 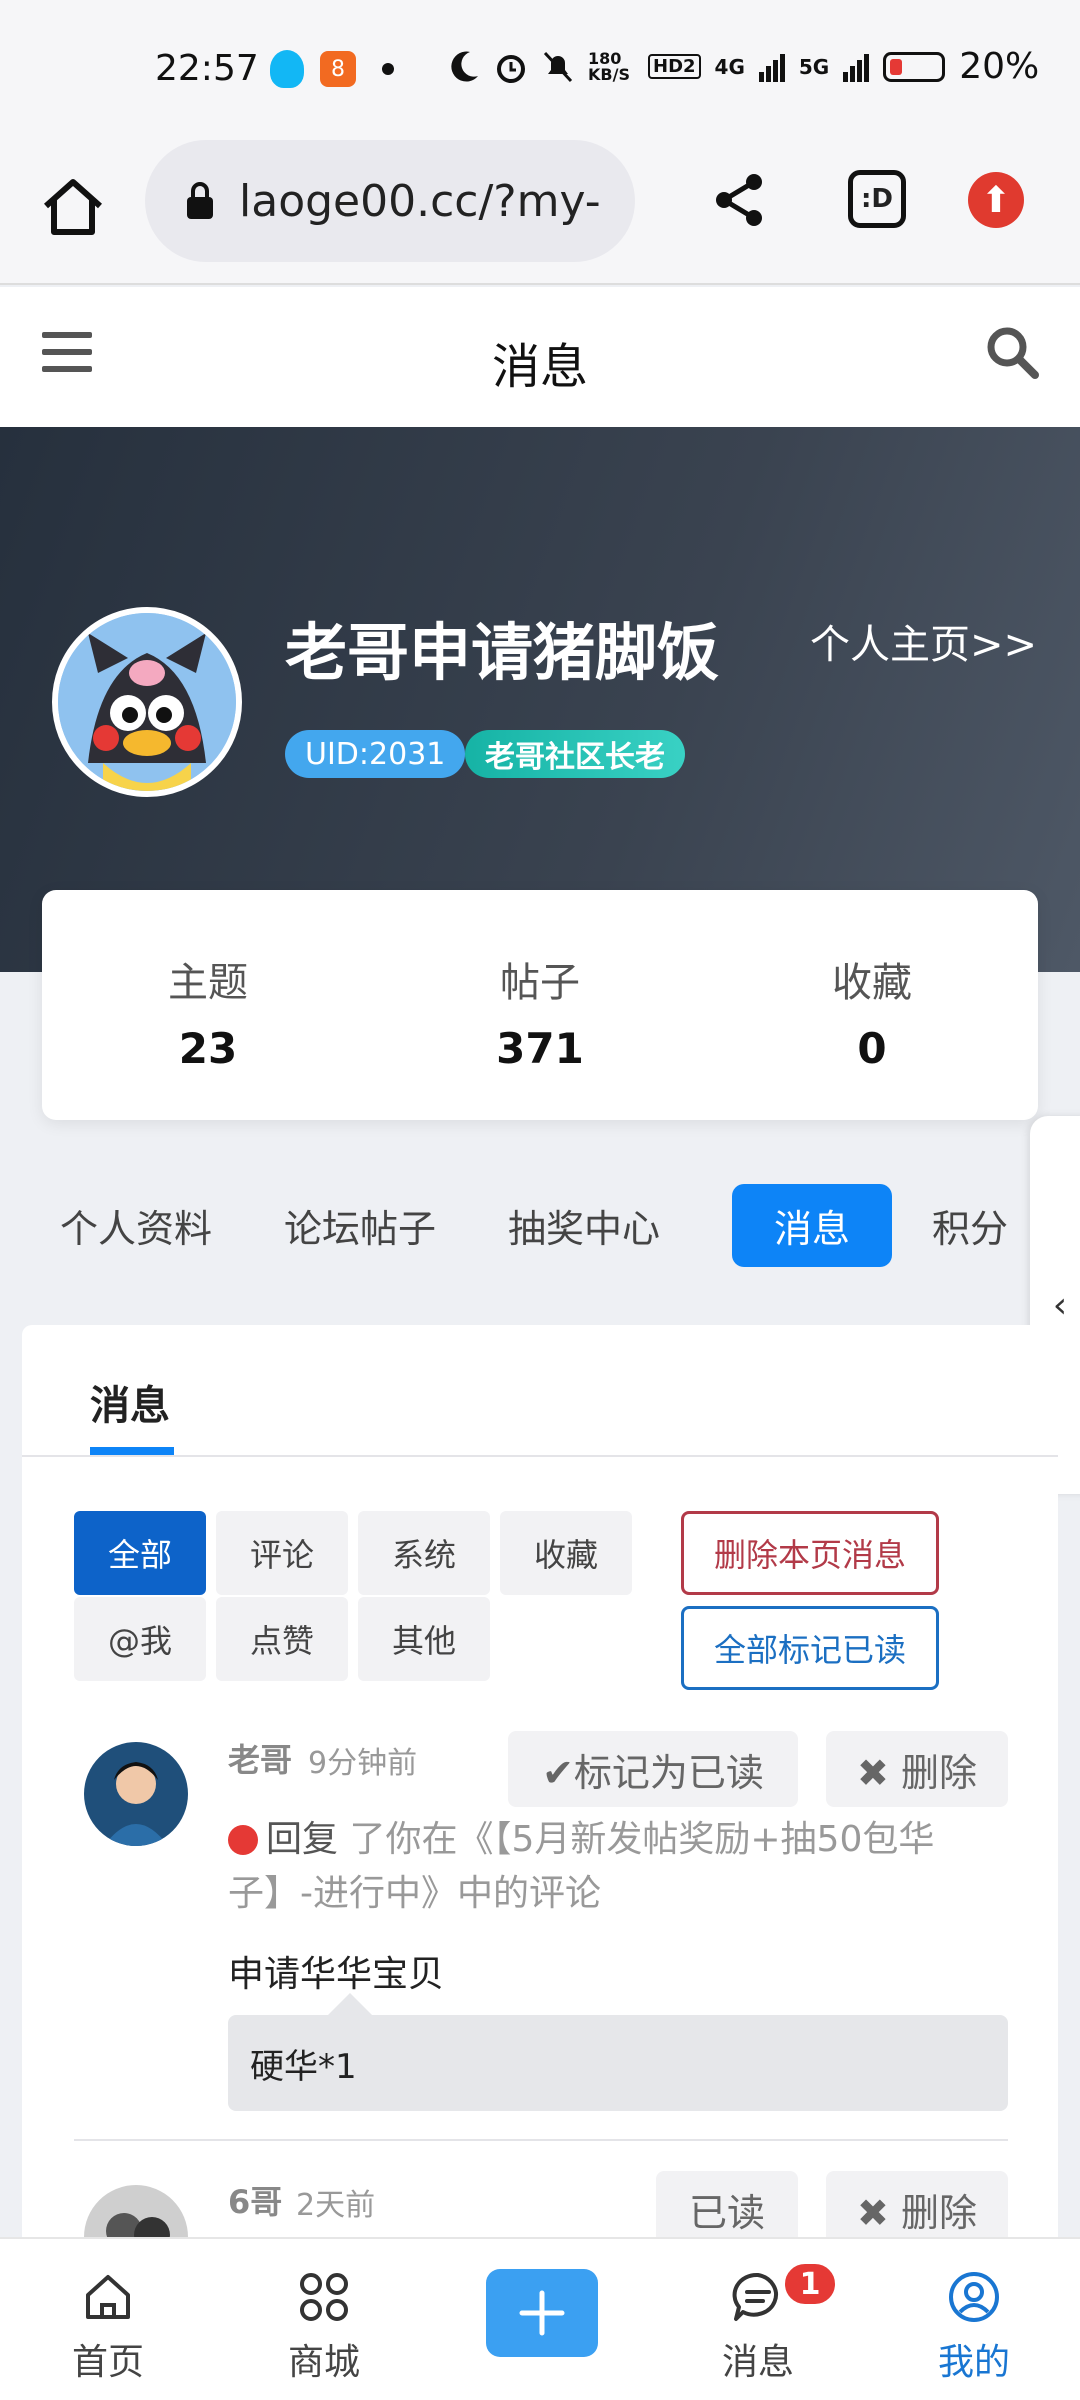 What do you see at coordinates (1013, 353) in the screenshot?
I see `search-icon` at bounding box center [1013, 353].